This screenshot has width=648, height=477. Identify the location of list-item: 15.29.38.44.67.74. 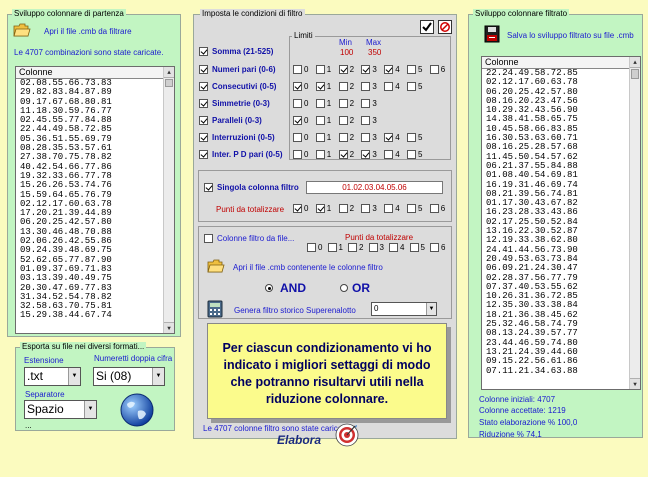
(97, 316).